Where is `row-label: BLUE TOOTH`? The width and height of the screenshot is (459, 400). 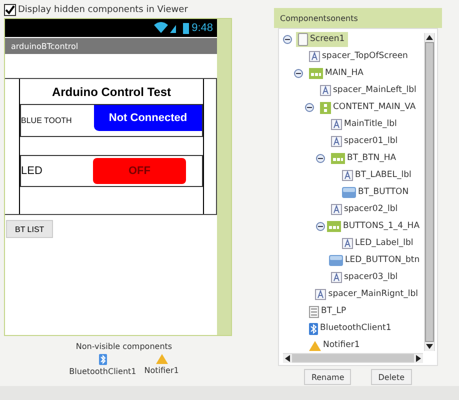 row-label: BLUE TOOTH is located at coordinates (46, 120).